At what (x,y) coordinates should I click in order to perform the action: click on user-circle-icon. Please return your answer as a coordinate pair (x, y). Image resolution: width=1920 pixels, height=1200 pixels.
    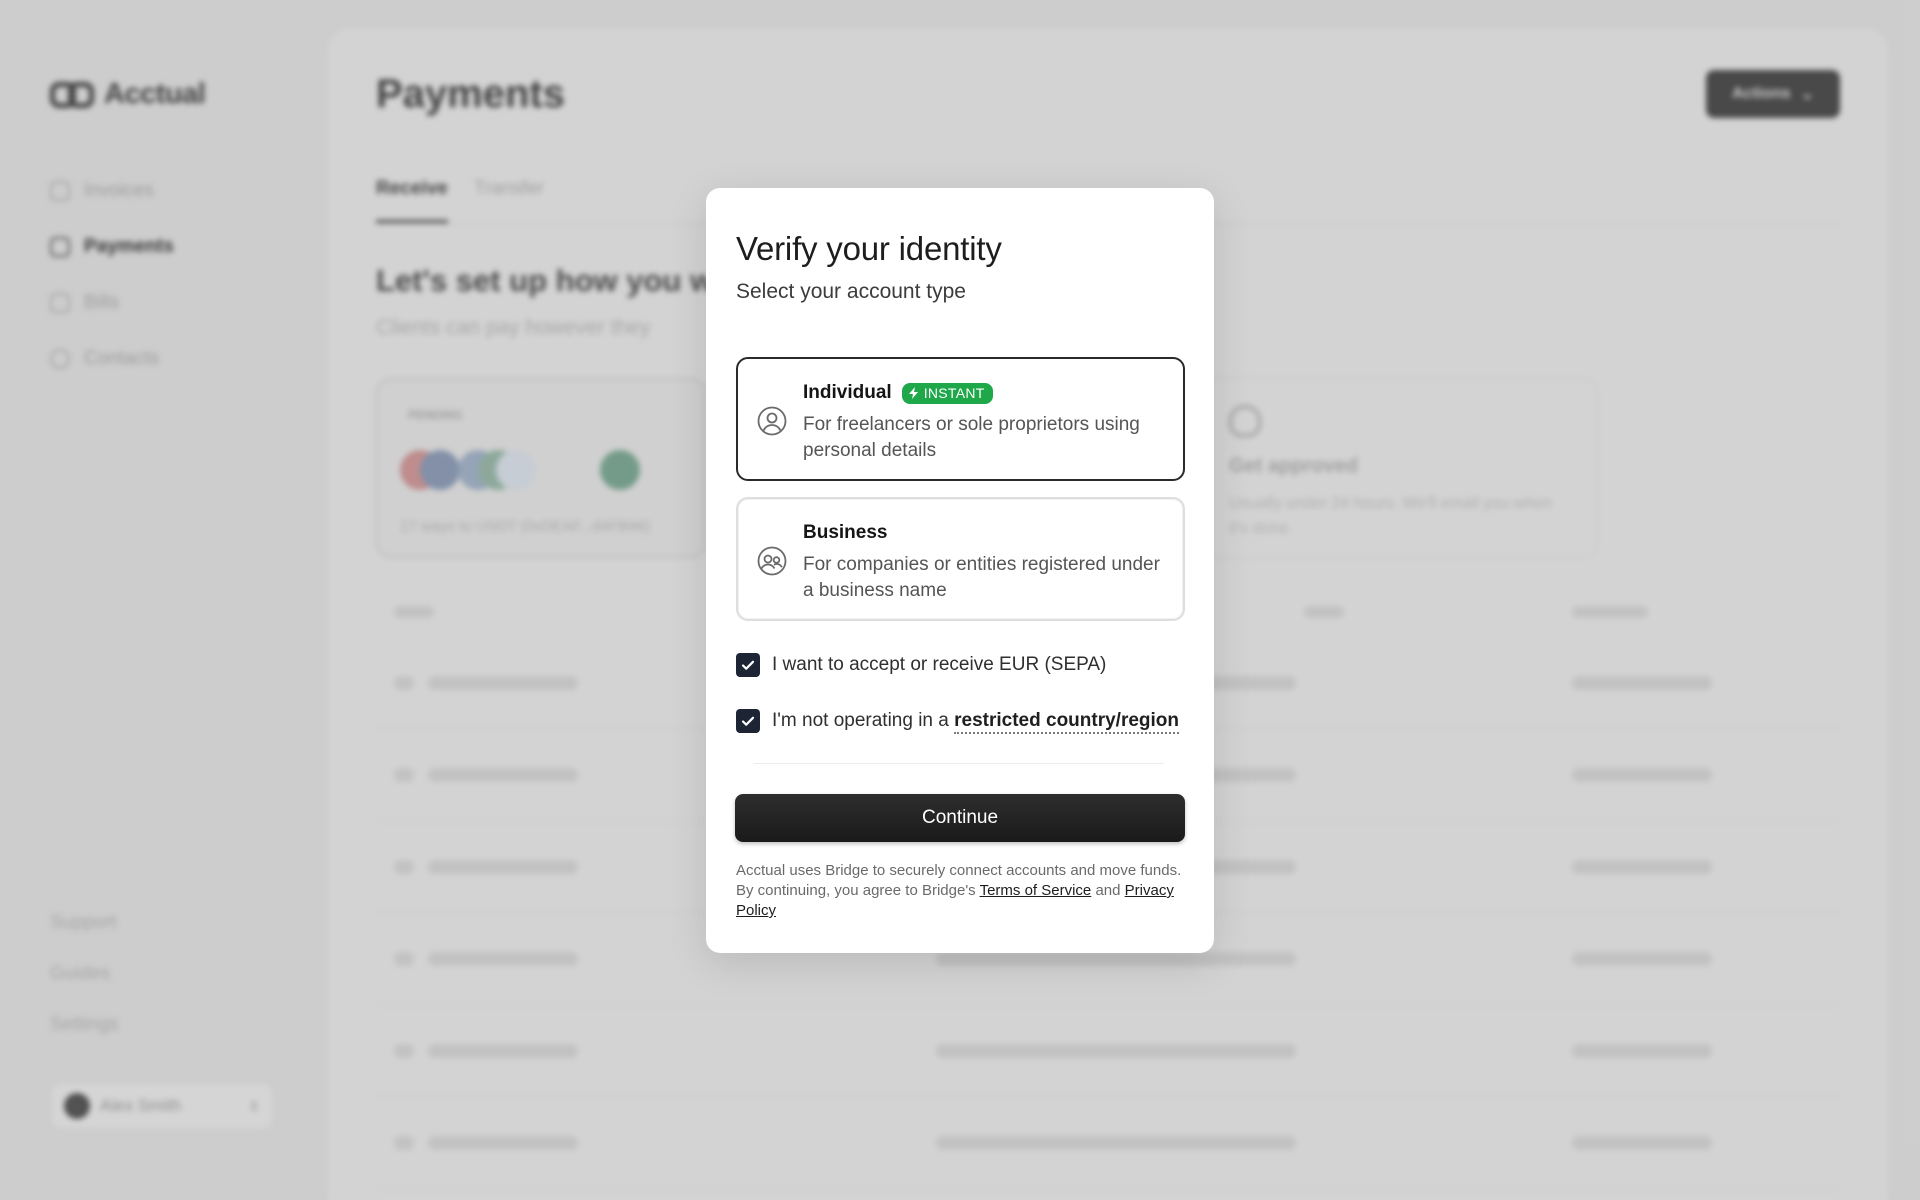
    Looking at the image, I should click on (772, 421).